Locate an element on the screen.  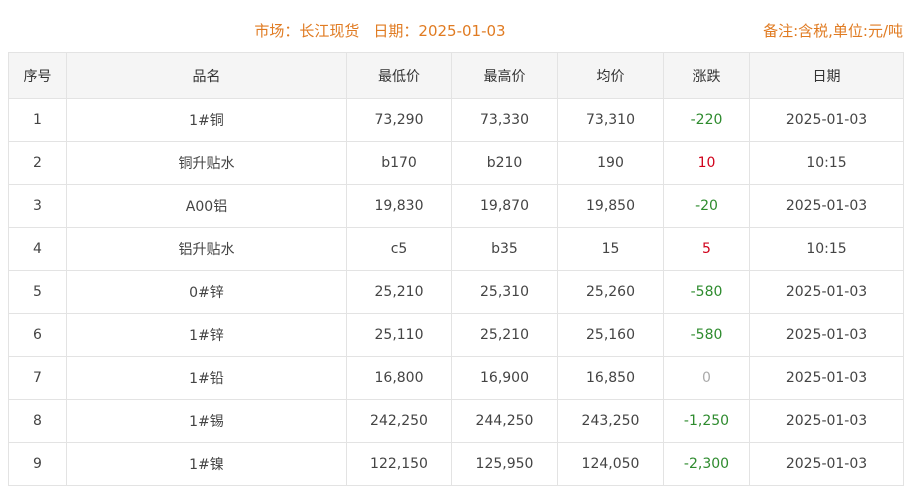
cell-high: 25,210 is located at coordinates (504, 335).